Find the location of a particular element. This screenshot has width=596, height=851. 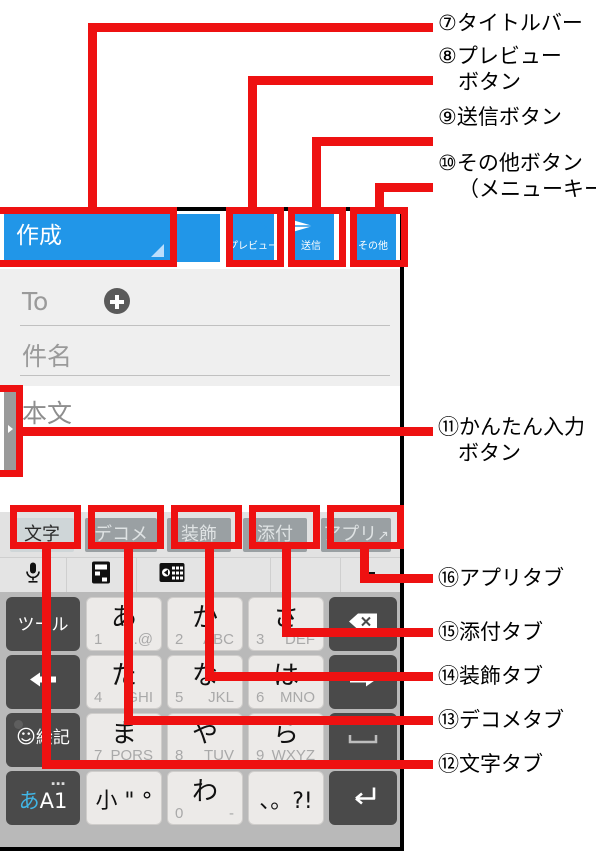

microphone-icon is located at coordinates (33, 575).